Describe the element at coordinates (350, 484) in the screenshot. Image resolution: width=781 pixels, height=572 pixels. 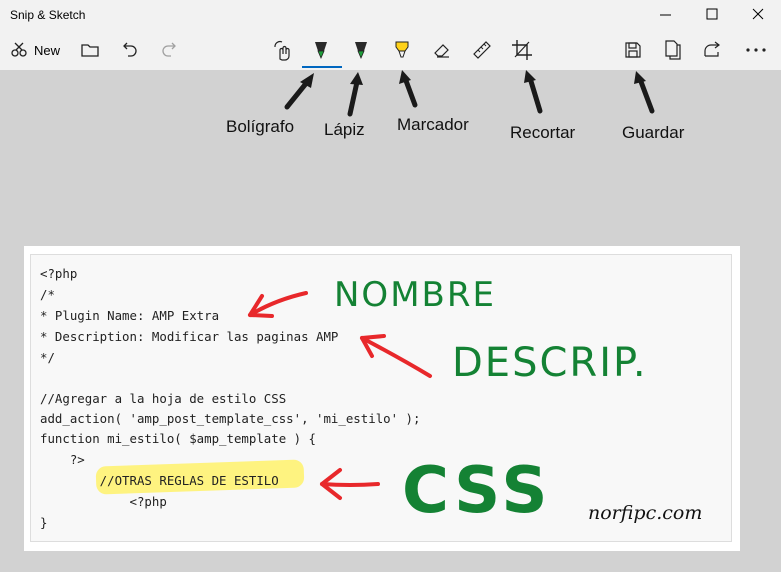
I see `red-arrow-css` at that location.